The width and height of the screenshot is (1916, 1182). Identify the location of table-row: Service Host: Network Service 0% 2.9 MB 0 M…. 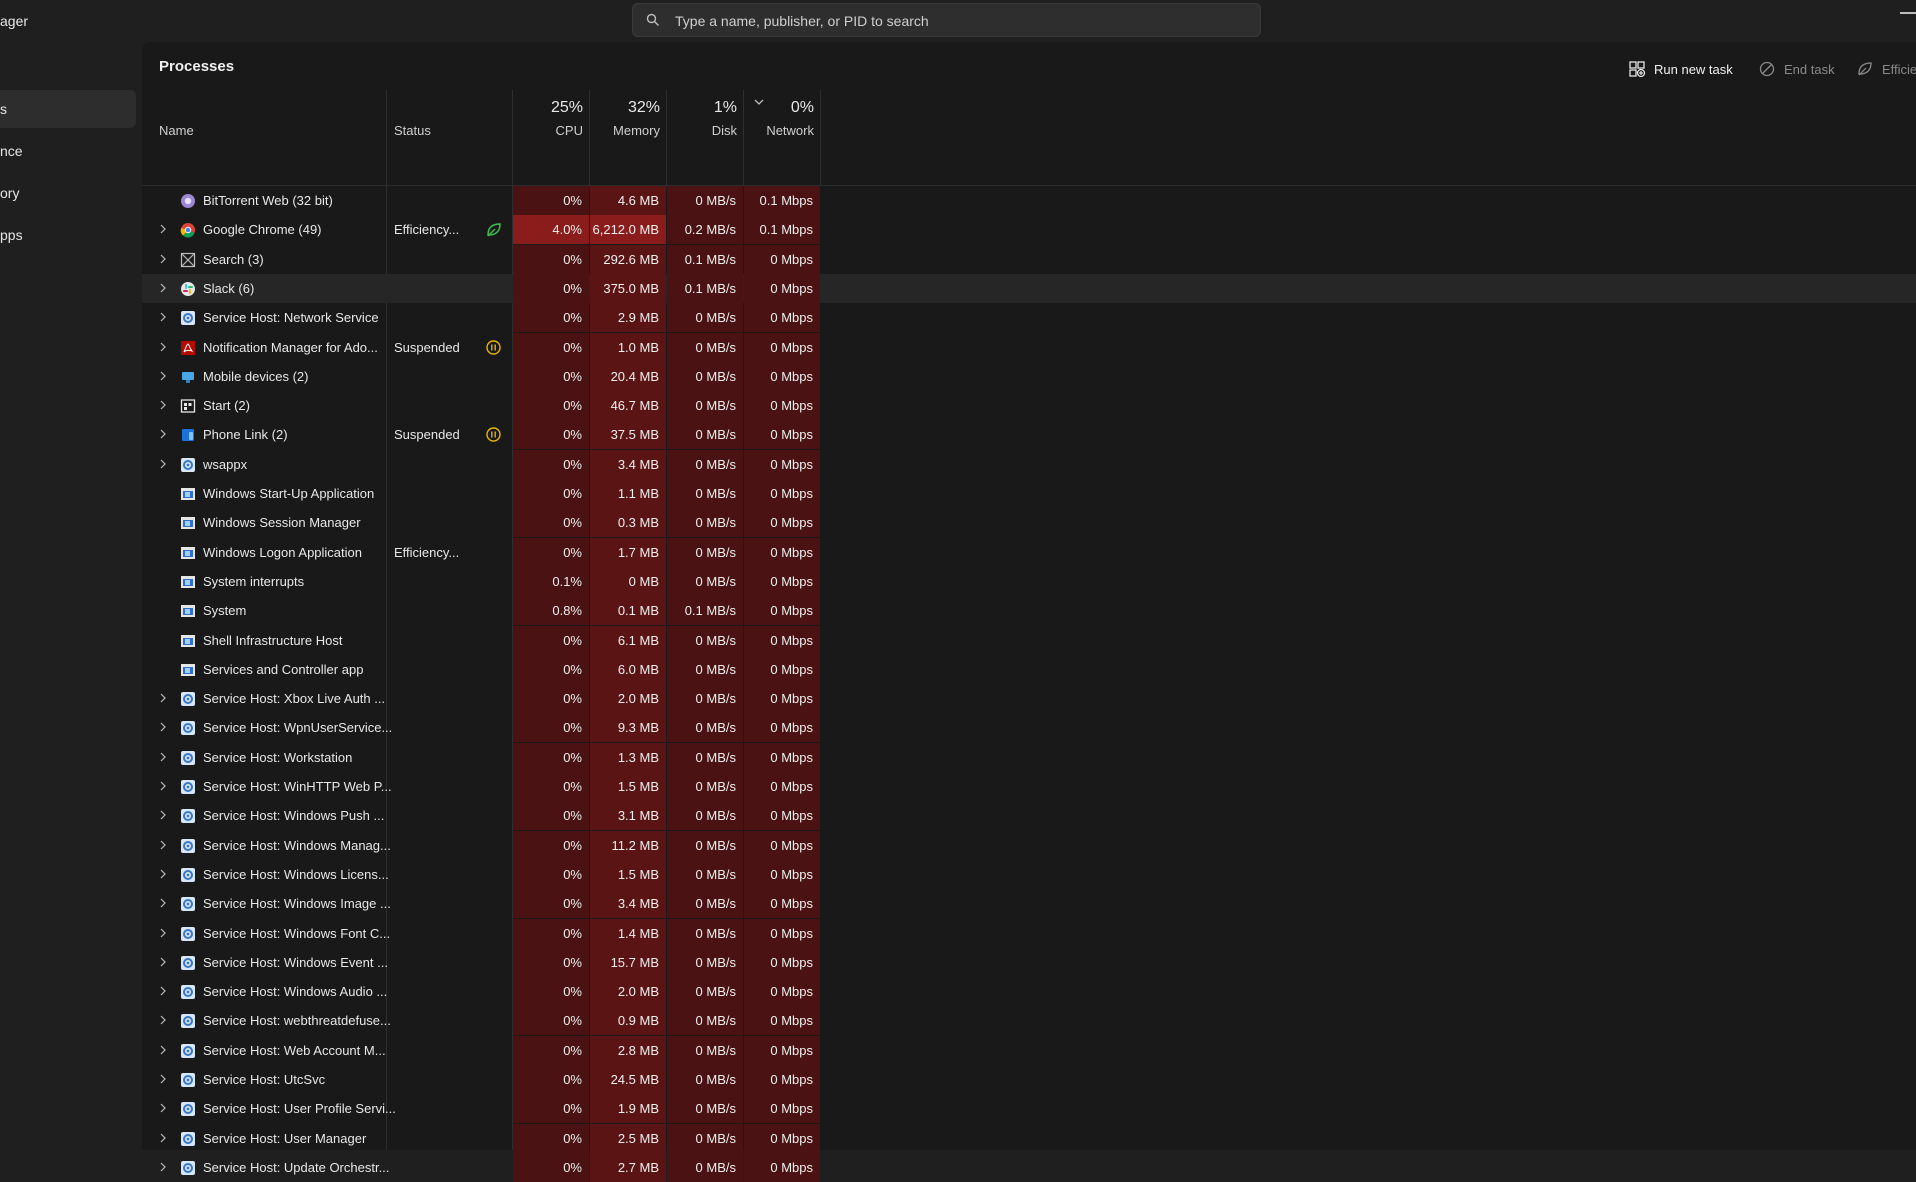
(1029, 318).